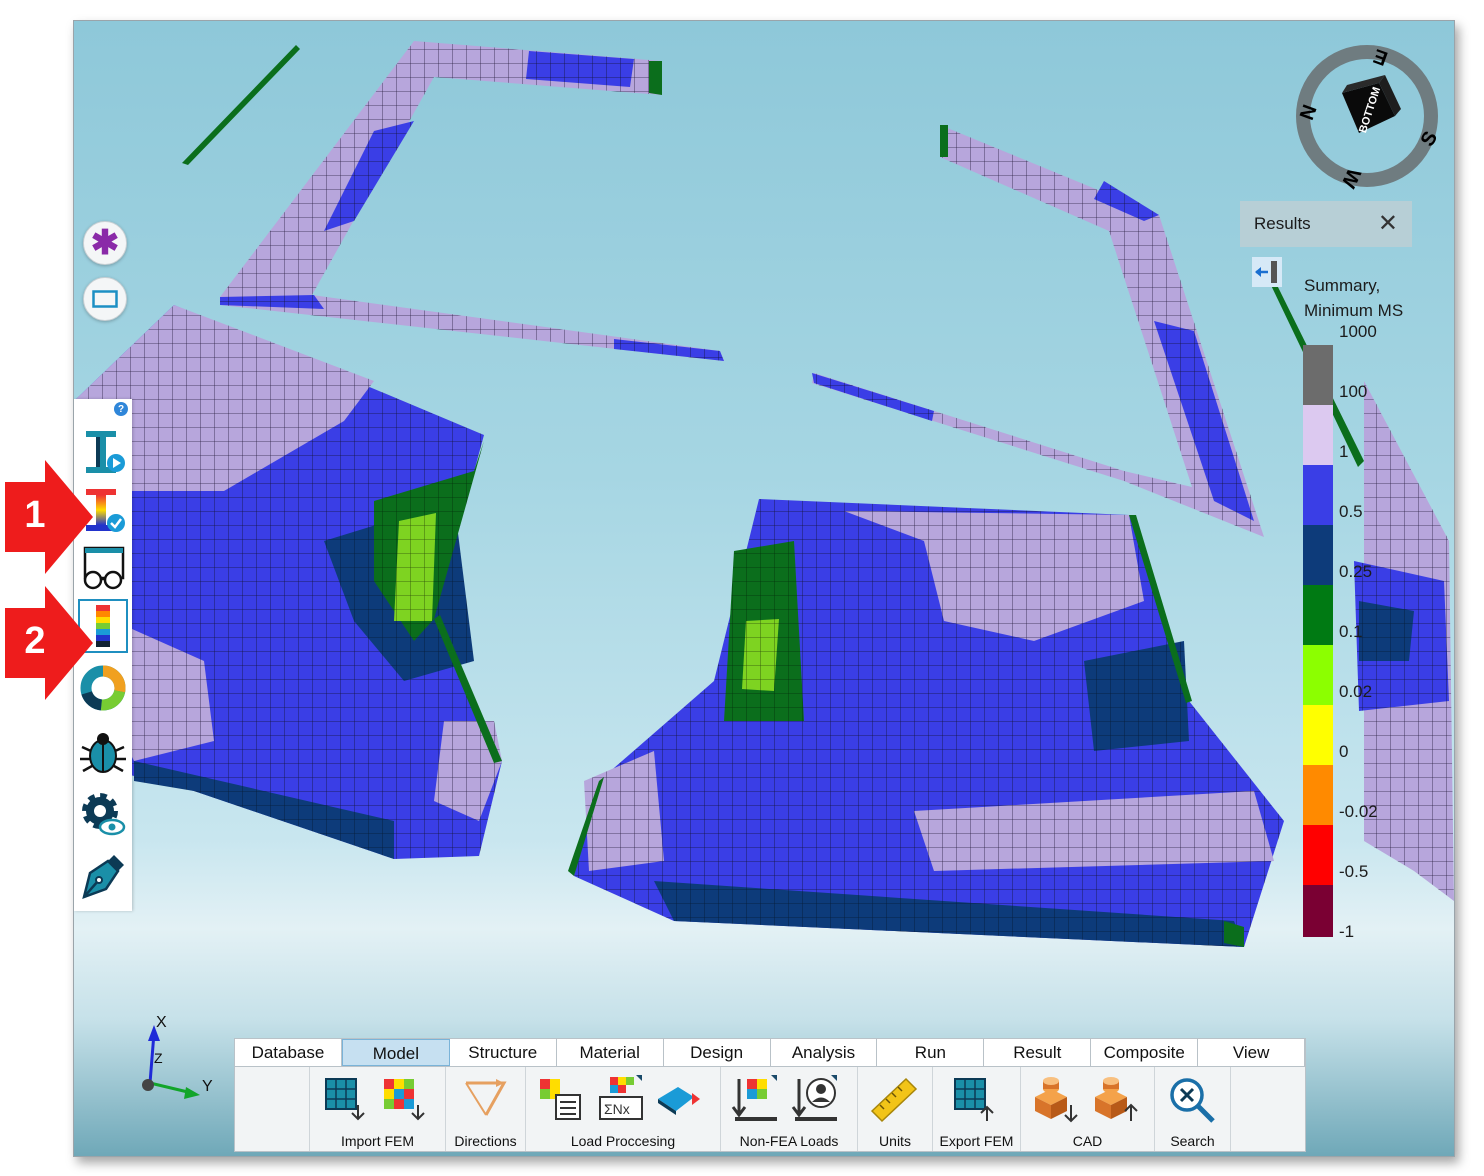 This screenshot has width=1484, height=1176. Describe the element at coordinates (1351, 631) in the screenshot. I see `legend-label: 0.1` at that location.